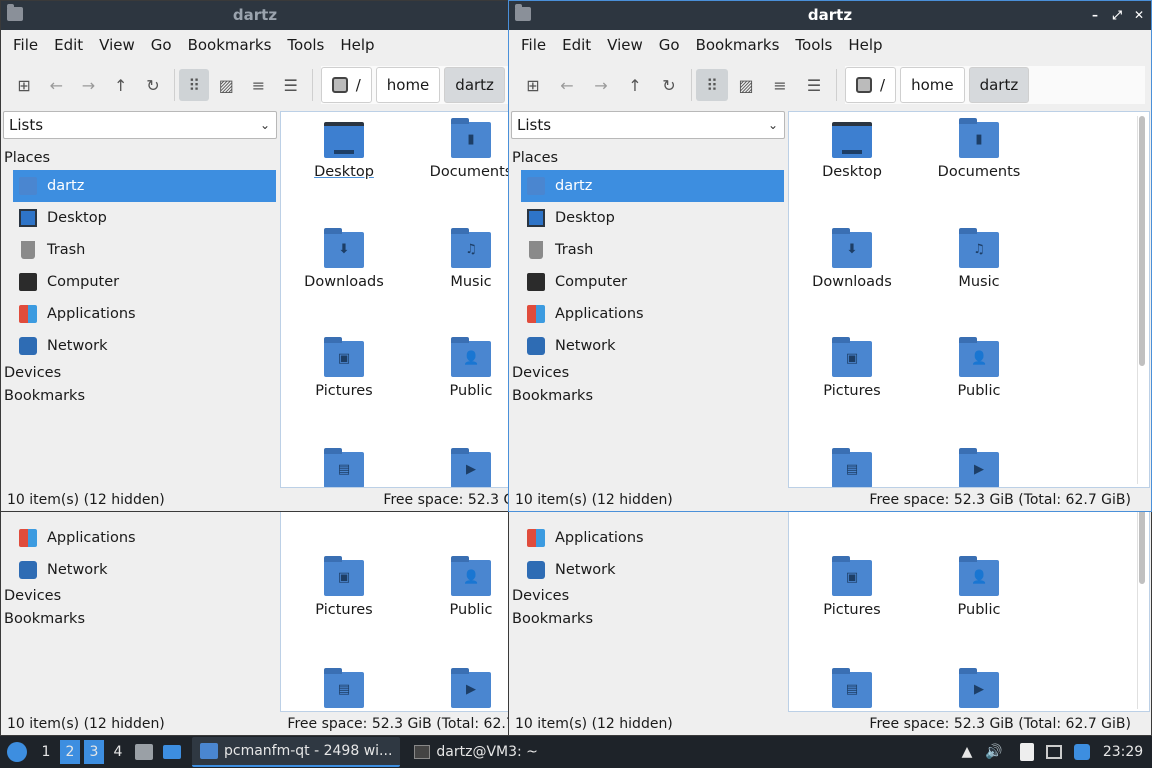  I want to click on compact-view-icon: ≡, so click(780, 85).